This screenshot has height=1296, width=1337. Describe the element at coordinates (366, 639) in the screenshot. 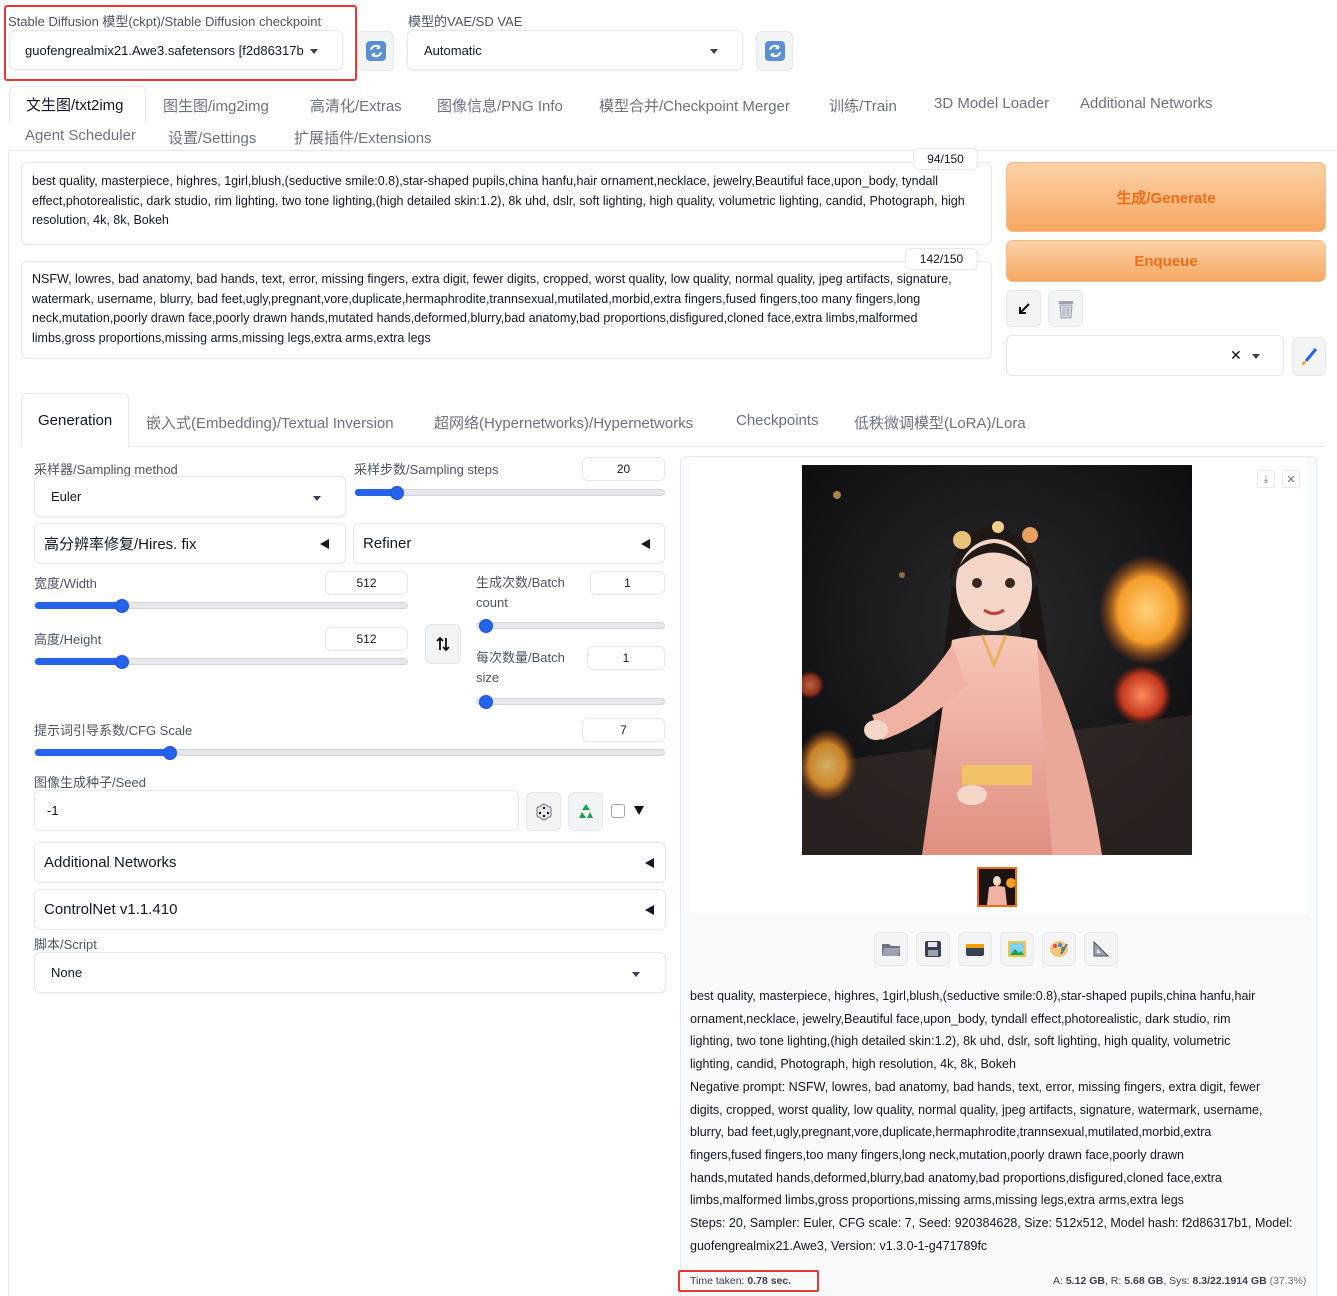

I see `height-input: 512` at that location.